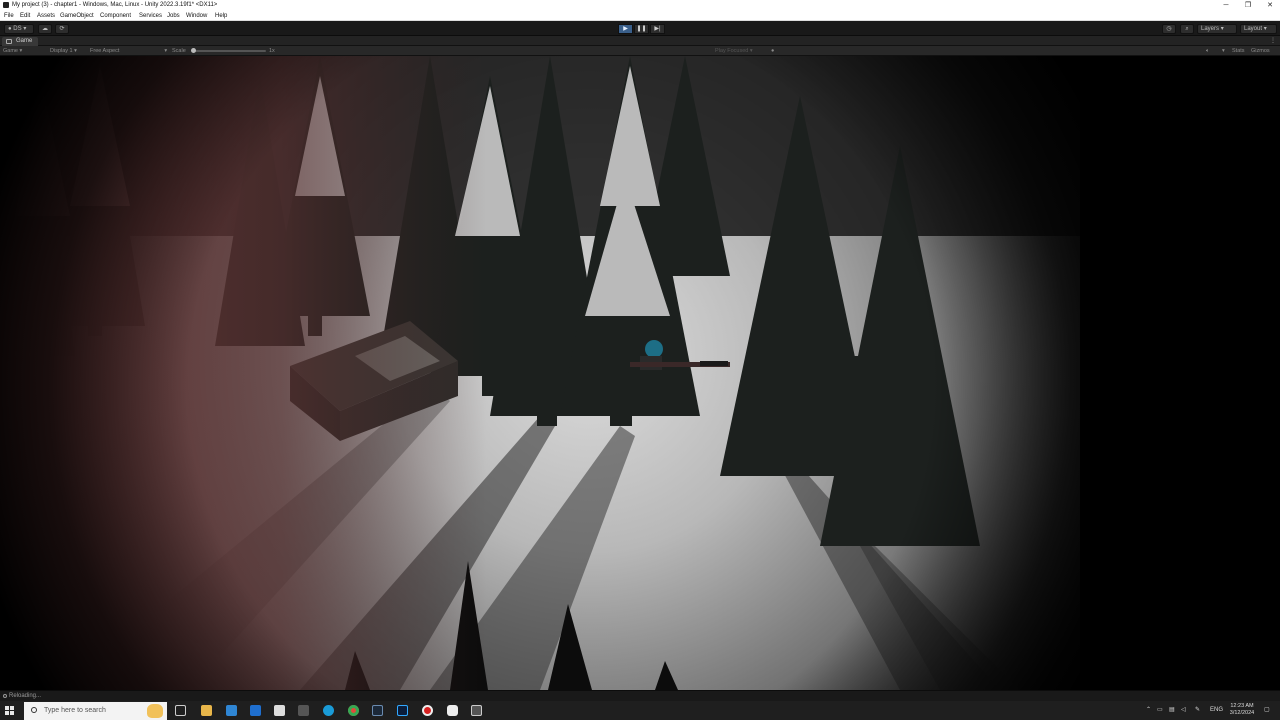 Image resolution: width=1280 pixels, height=720 pixels. What do you see at coordinates (1267, 710) in the screenshot?
I see `notifications-icon: ▢` at bounding box center [1267, 710].